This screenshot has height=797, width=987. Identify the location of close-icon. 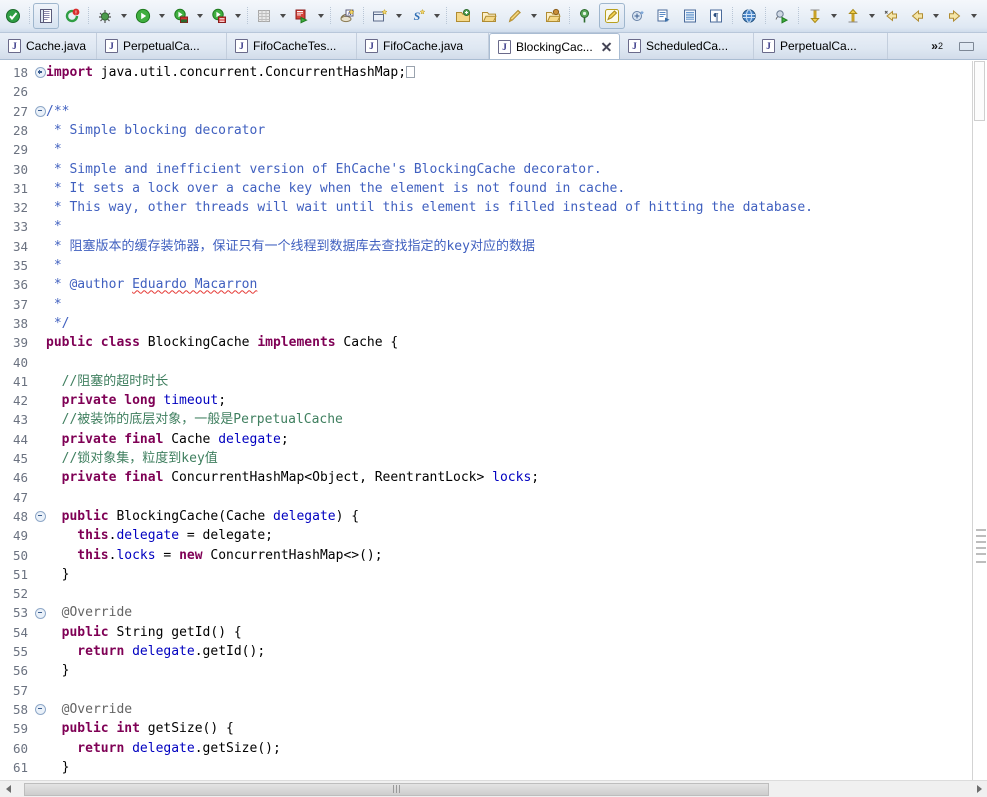
(606, 46).